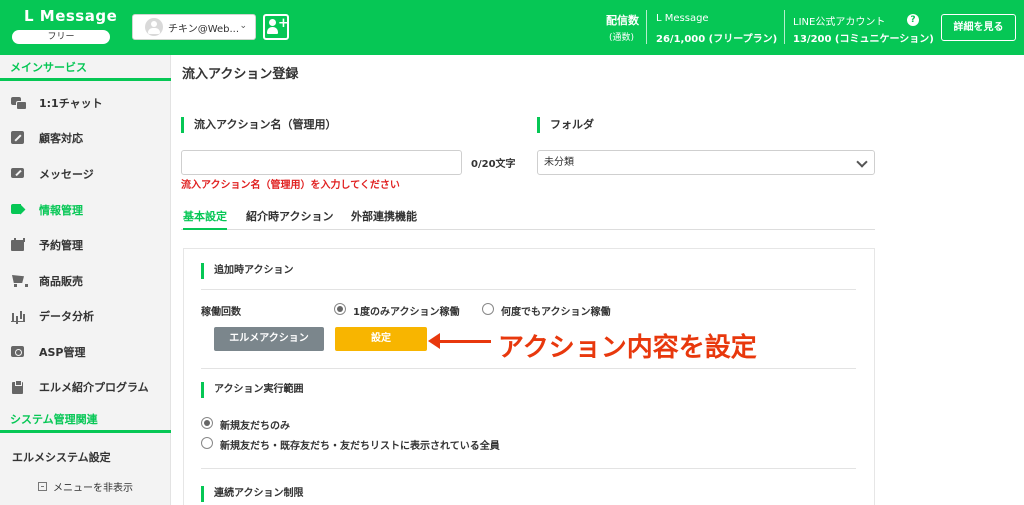  What do you see at coordinates (627, 348) in the screenshot?
I see `annotation-text: アクション内容を設定` at bounding box center [627, 348].